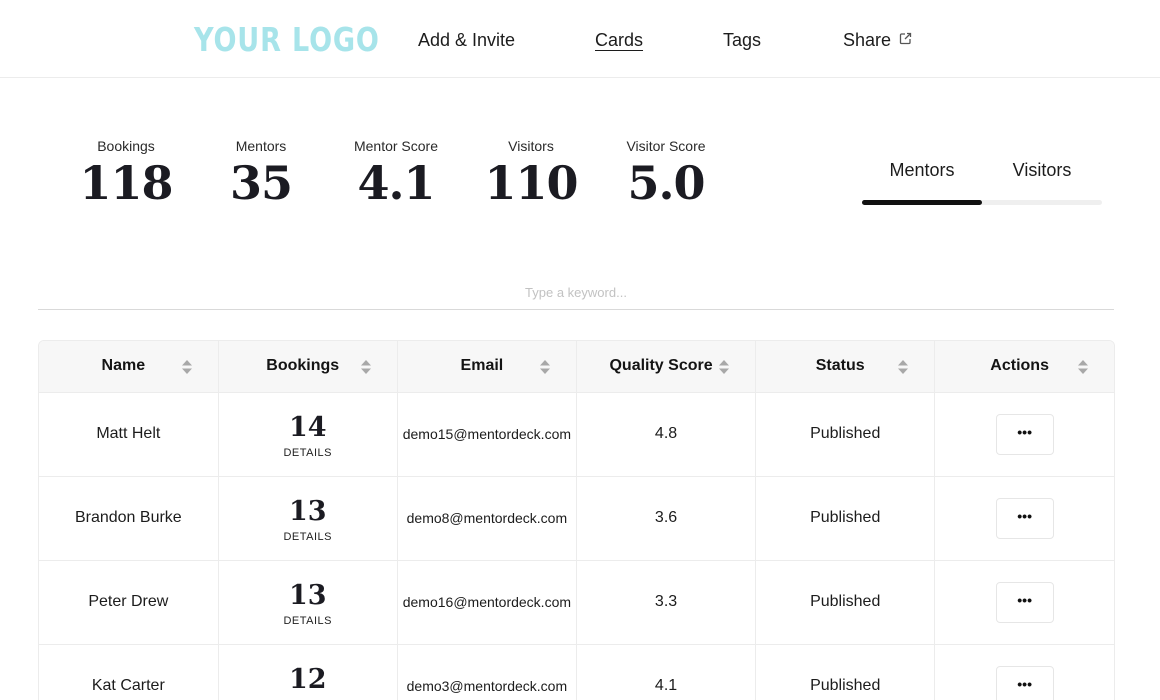  What do you see at coordinates (129, 518) in the screenshot?
I see `cell-name: Brandon Burke` at bounding box center [129, 518].